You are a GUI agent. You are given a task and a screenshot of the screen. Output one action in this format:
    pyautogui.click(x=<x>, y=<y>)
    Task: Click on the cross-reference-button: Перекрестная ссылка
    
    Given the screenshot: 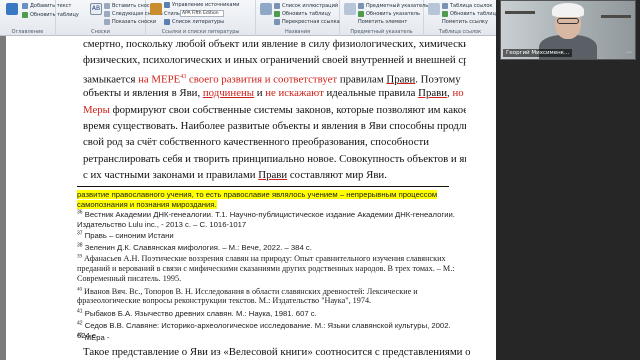 What is the action you would take?
    pyautogui.click(x=307, y=22)
    